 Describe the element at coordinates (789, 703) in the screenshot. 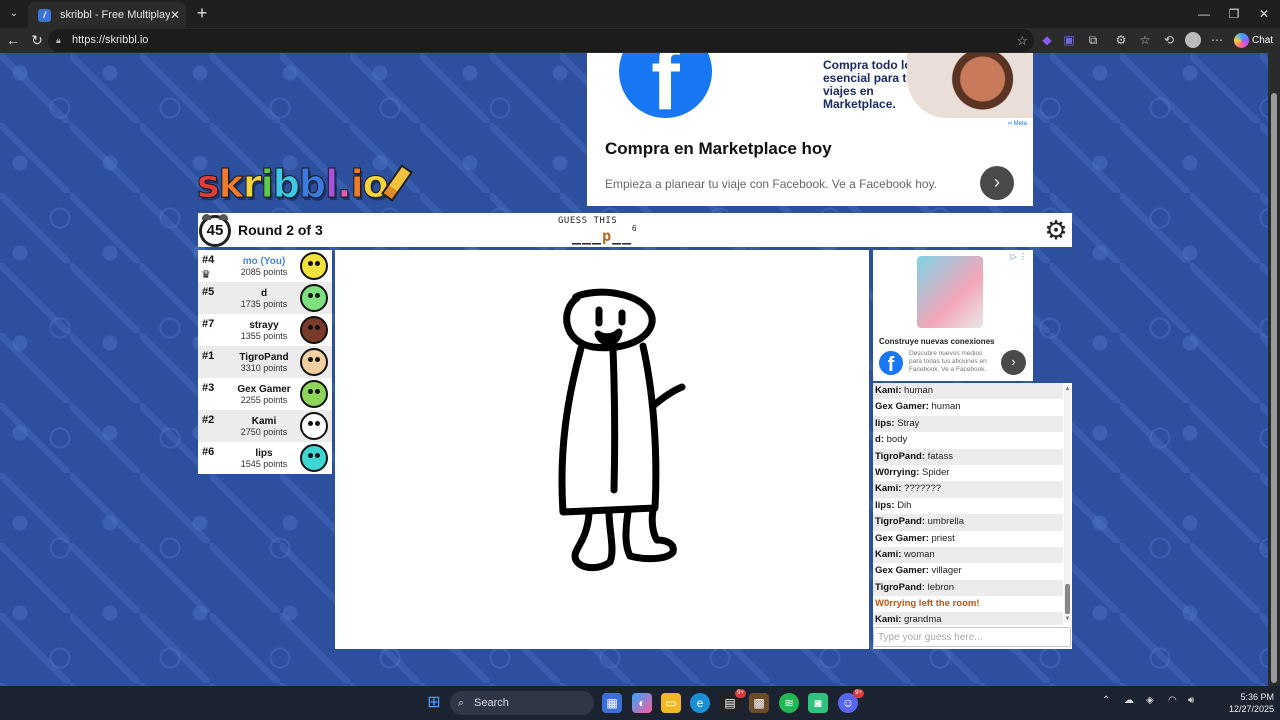

I see `spotify-icon: ≋` at that location.